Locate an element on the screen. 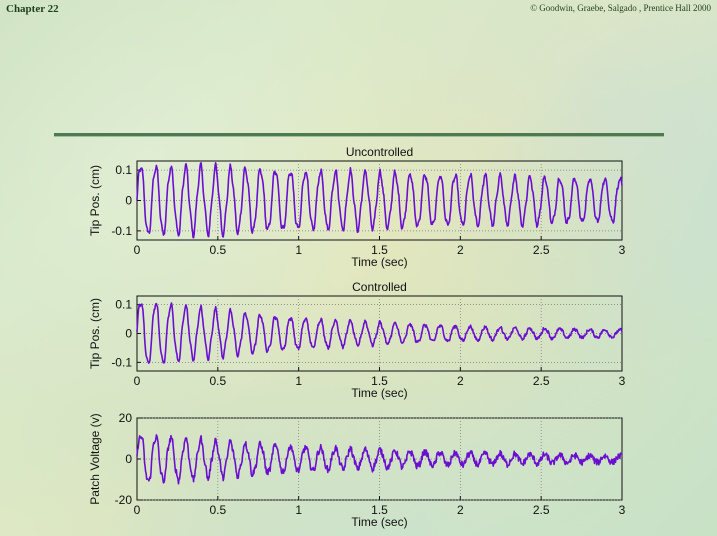  x-tick-label-0-6: 3 is located at coordinates (622, 250).